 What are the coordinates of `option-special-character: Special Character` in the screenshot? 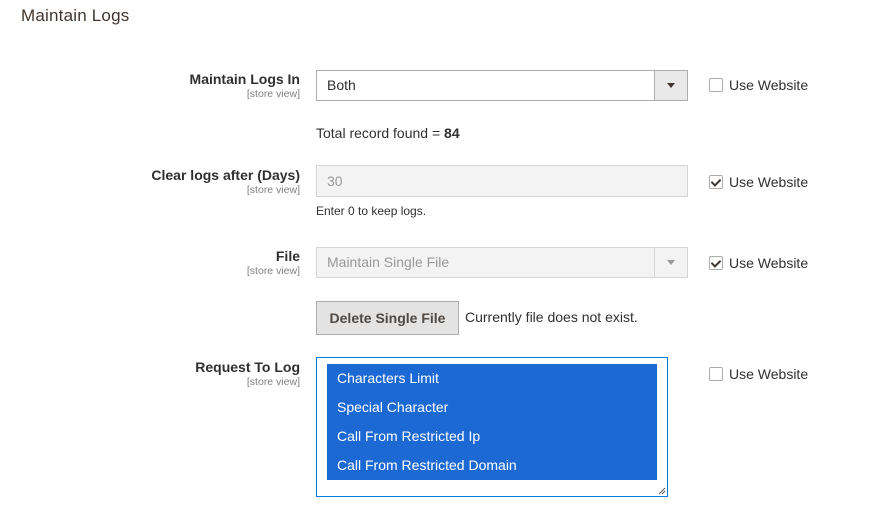 It's located at (492, 407).